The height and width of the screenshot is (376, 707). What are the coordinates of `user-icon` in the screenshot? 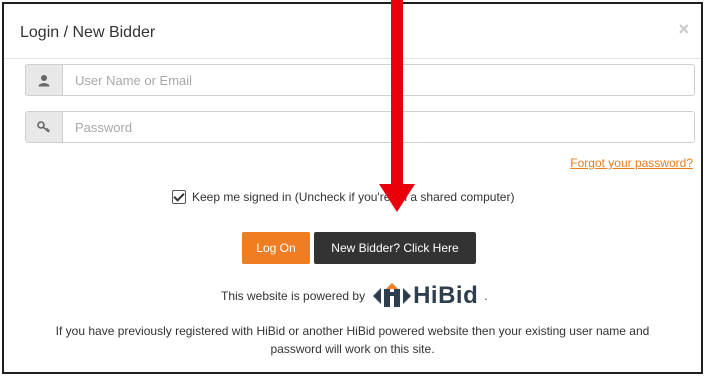 It's located at (44, 80).